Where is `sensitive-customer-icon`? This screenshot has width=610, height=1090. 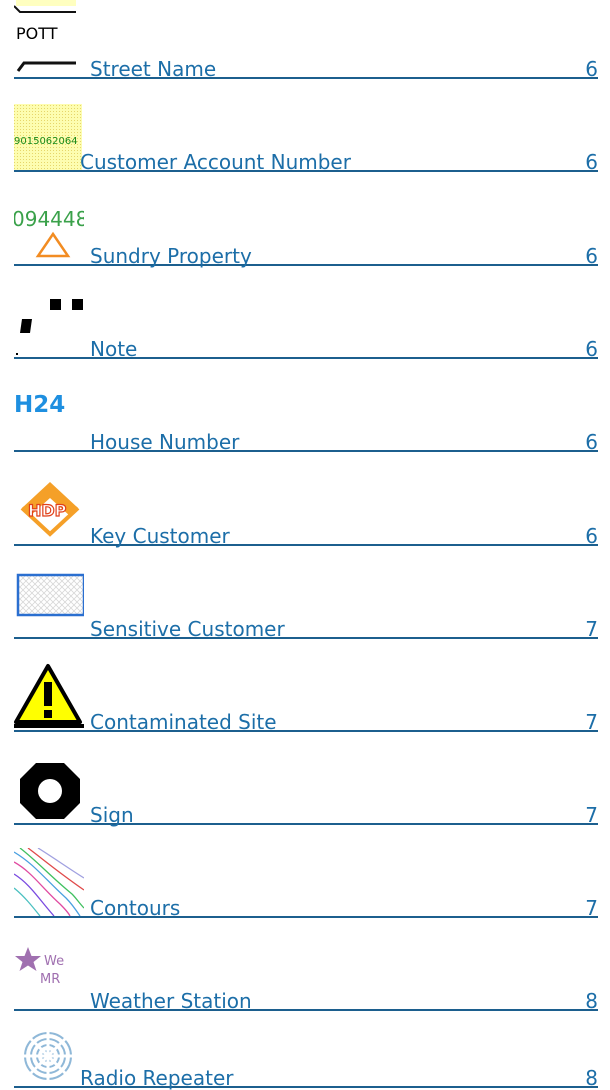 sensitive-customer-icon is located at coordinates (49, 603).